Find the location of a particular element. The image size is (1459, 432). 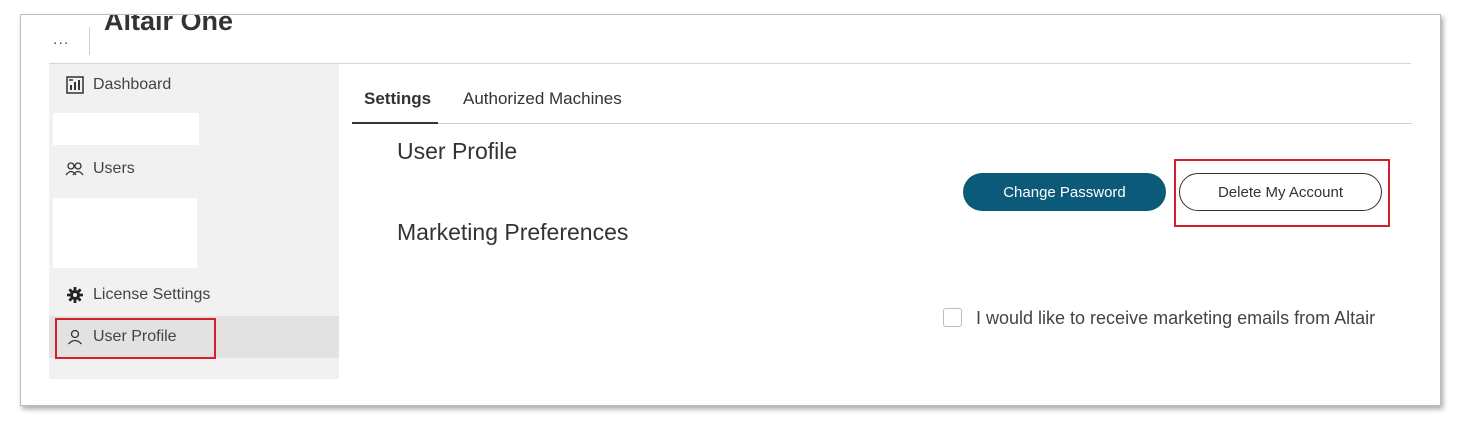

sidebar-item-users: Users is located at coordinates (194, 169).